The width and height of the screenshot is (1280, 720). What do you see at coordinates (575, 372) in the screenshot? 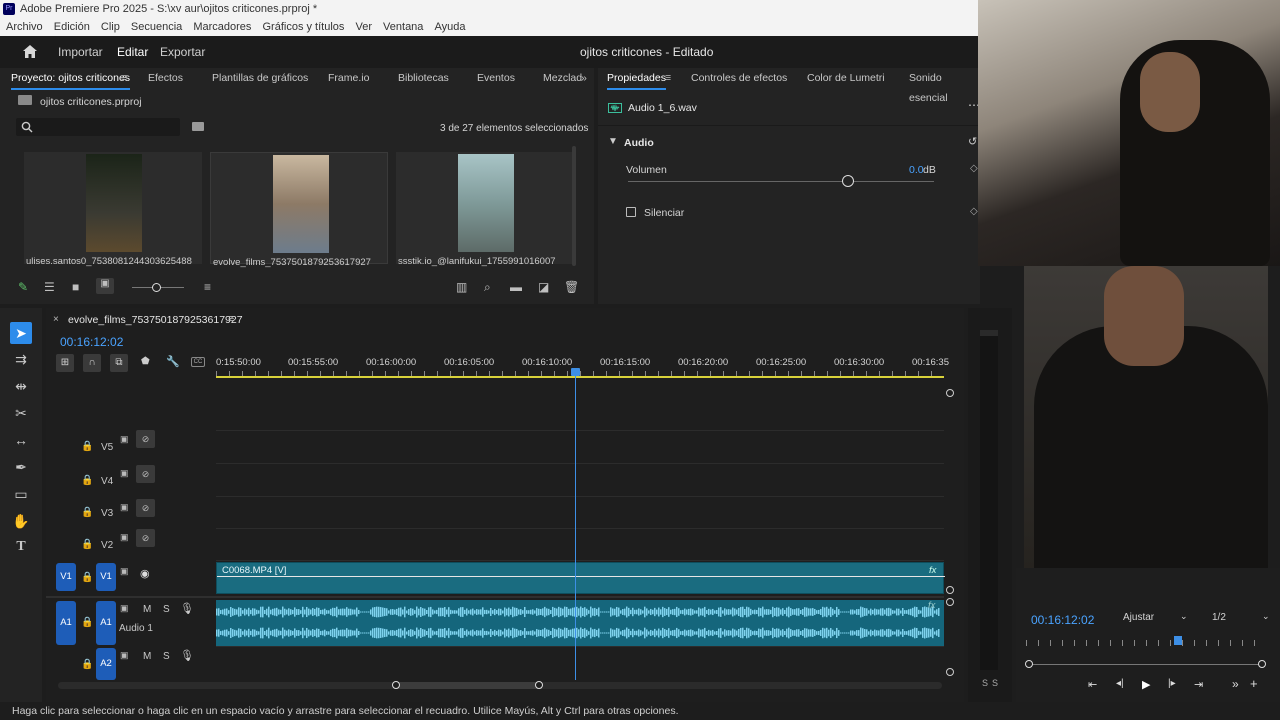
I see `playhead-handle` at bounding box center [575, 372].